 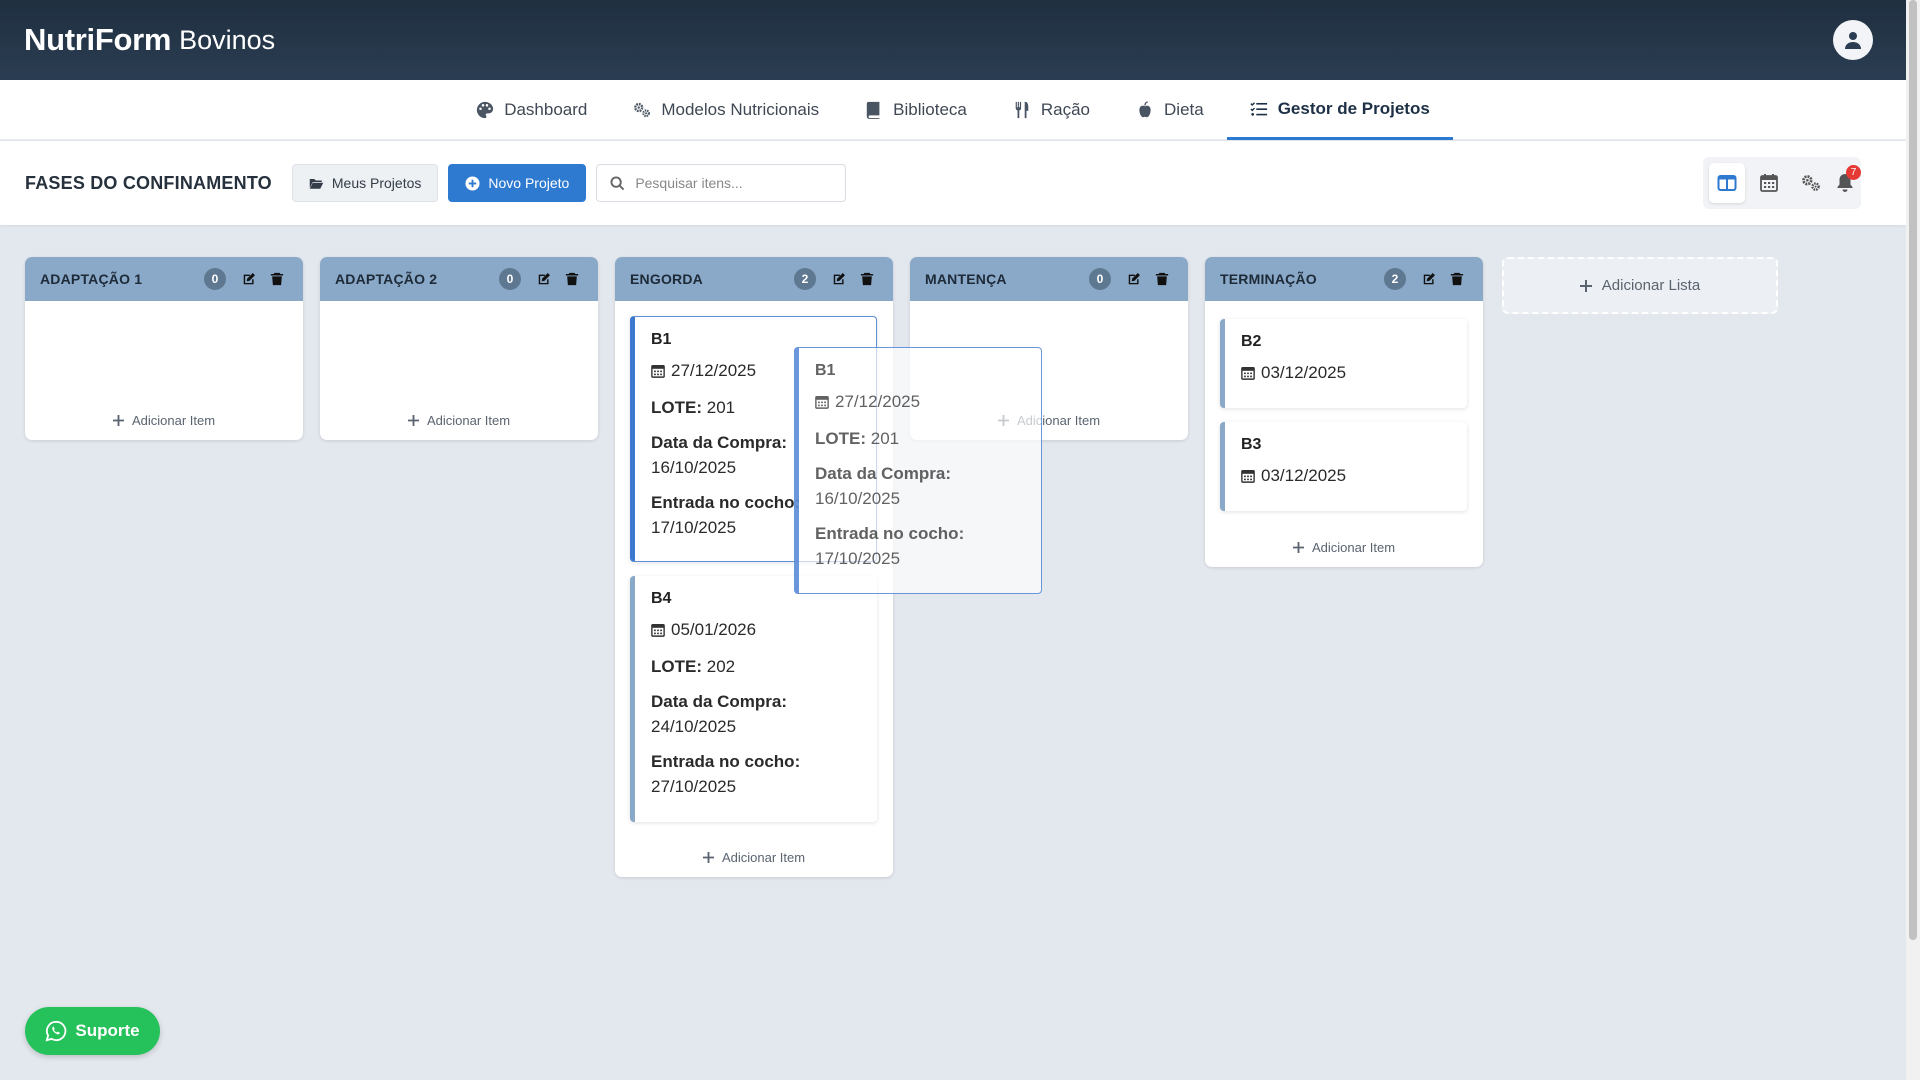 What do you see at coordinates (97, 40) in the screenshot?
I see `brand-logo: NutriForm` at bounding box center [97, 40].